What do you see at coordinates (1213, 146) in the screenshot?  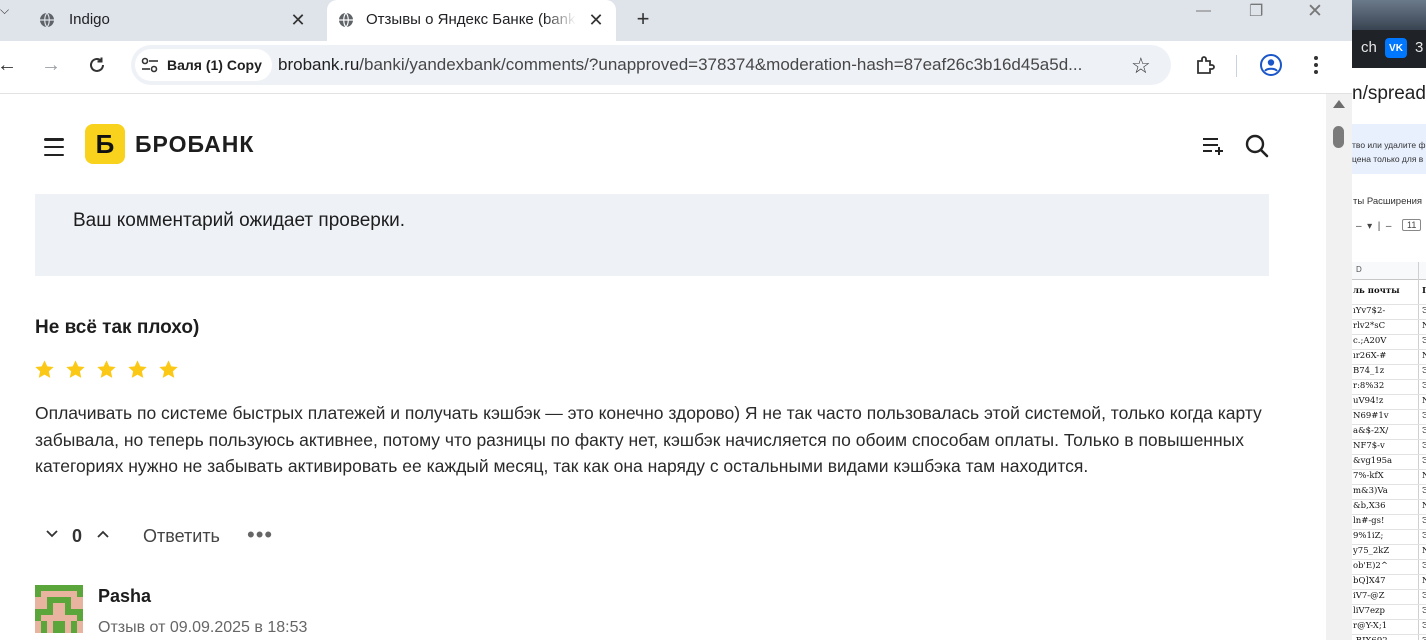 I see `playlist-add-icon` at bounding box center [1213, 146].